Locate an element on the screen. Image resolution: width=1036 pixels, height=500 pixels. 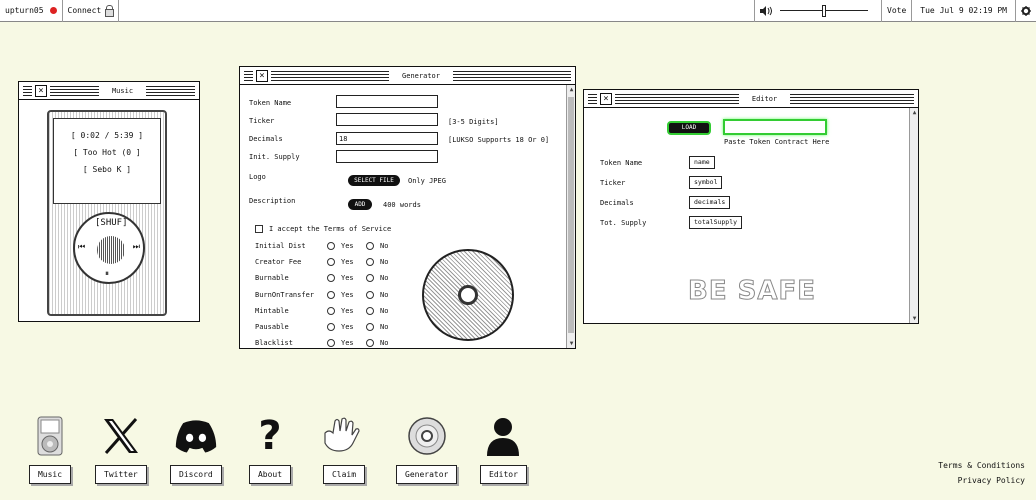
decimals-input: 18 is located at coordinates (387, 138).